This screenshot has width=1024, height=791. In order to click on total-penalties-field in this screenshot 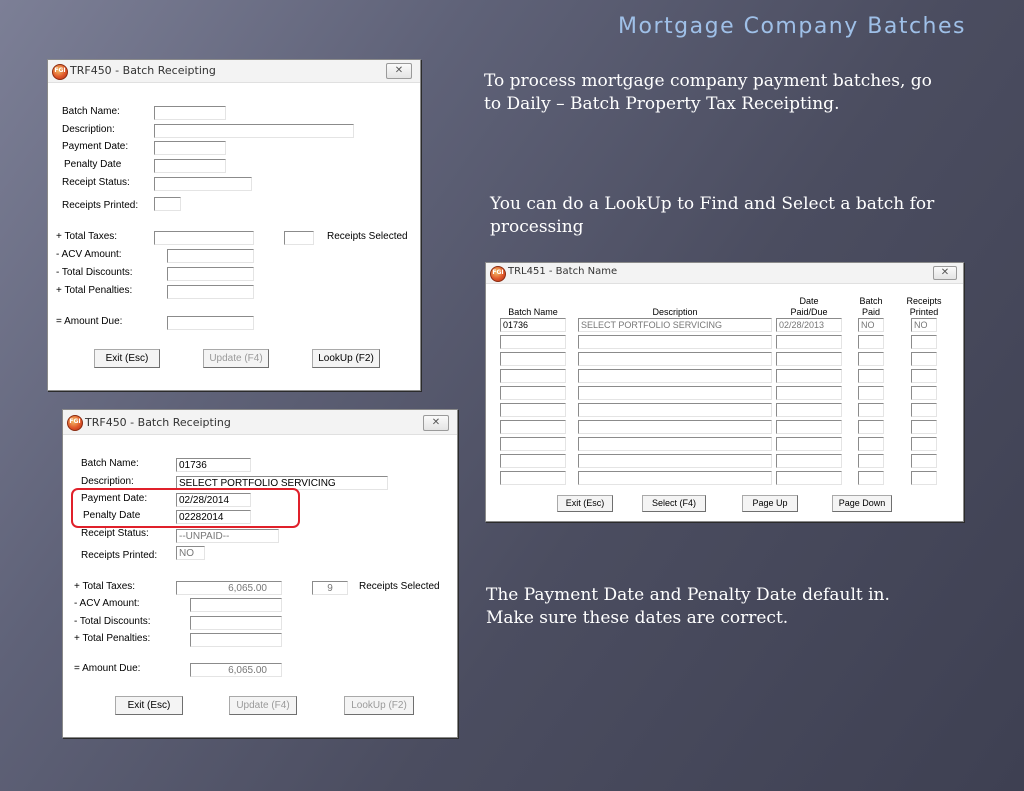, I will do `click(210, 292)`.